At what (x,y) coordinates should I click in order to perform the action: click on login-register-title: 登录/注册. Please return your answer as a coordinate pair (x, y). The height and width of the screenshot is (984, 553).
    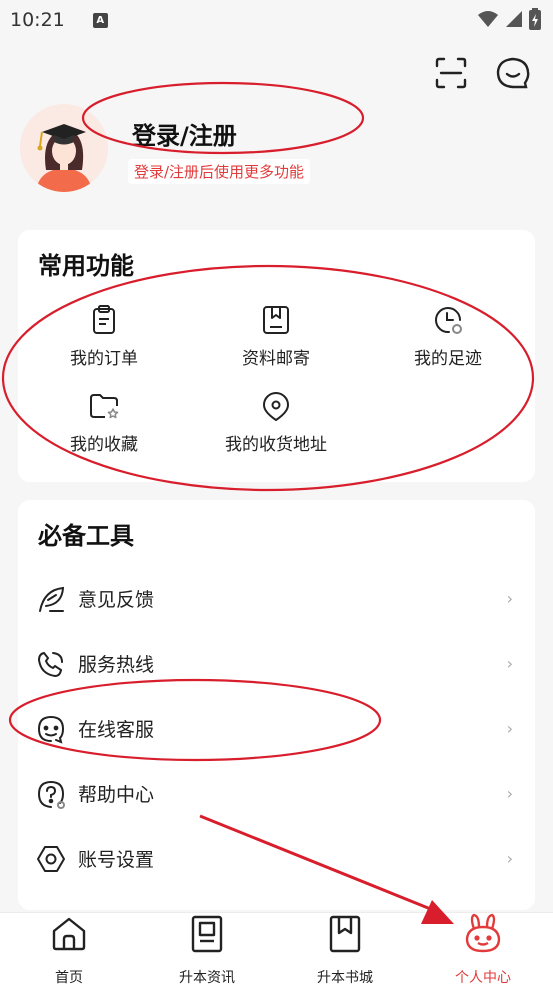
    Looking at the image, I should click on (184, 133).